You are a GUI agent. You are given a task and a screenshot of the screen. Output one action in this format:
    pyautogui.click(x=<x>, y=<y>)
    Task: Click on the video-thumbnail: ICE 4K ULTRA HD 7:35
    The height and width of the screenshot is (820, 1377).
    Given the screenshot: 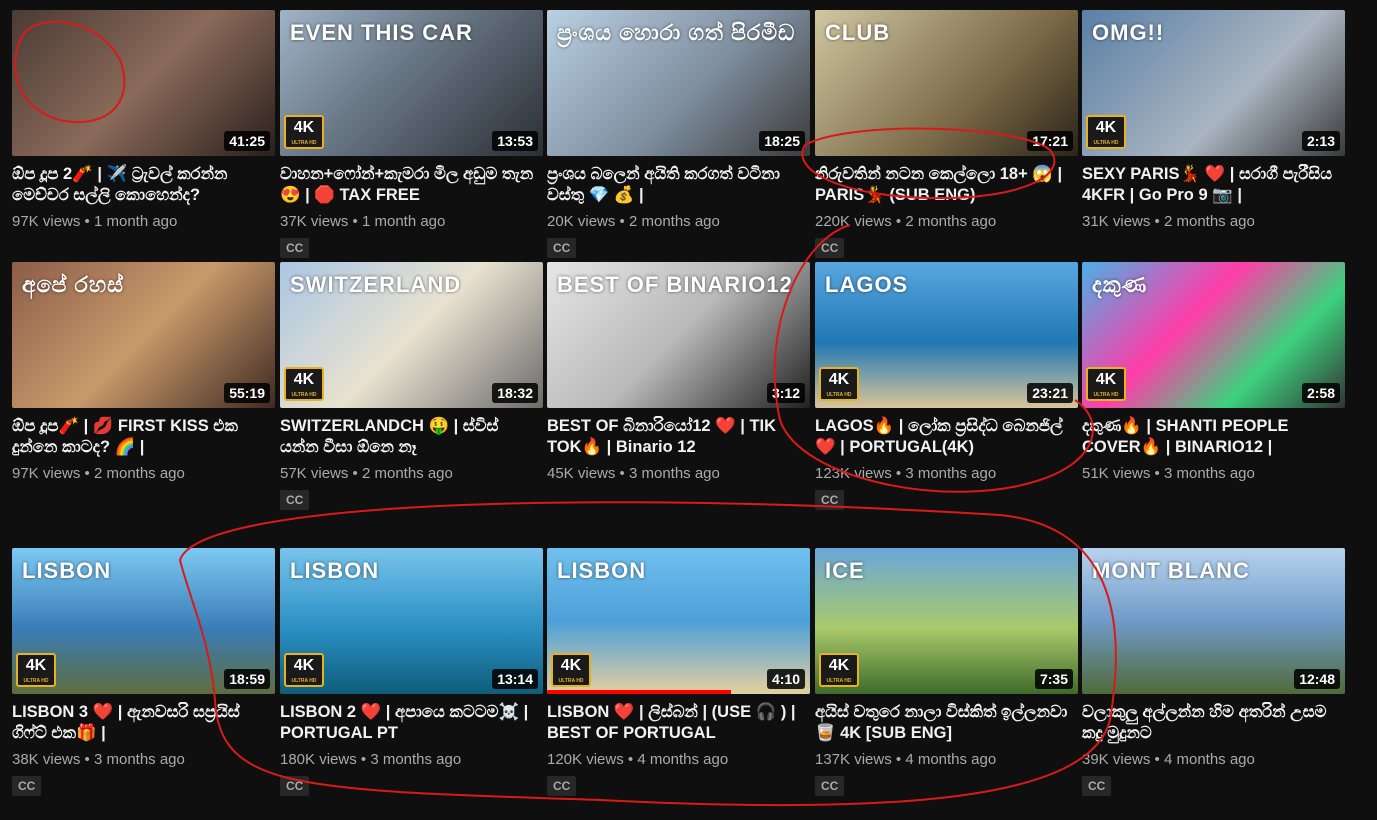 What is the action you would take?
    pyautogui.click(x=946, y=621)
    